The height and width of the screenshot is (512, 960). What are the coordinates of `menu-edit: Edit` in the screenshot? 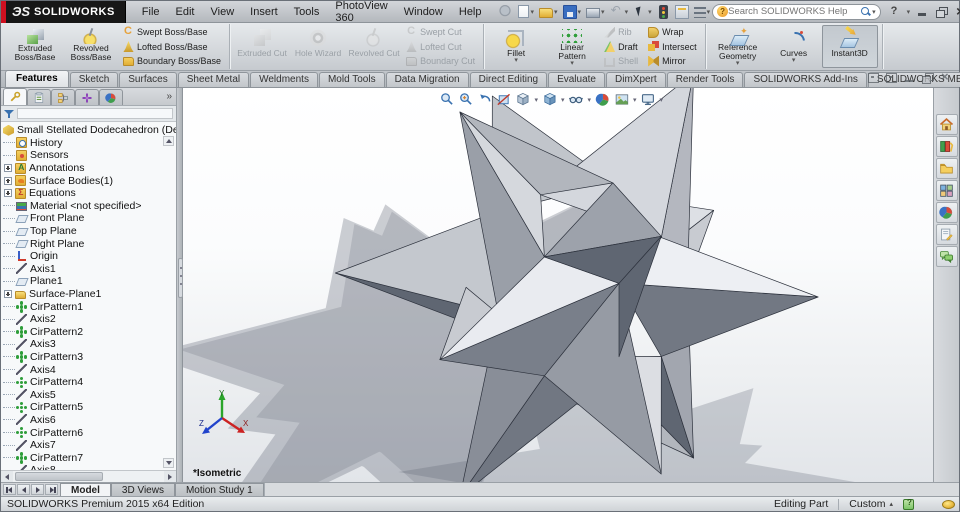 It's located at (185, 12).